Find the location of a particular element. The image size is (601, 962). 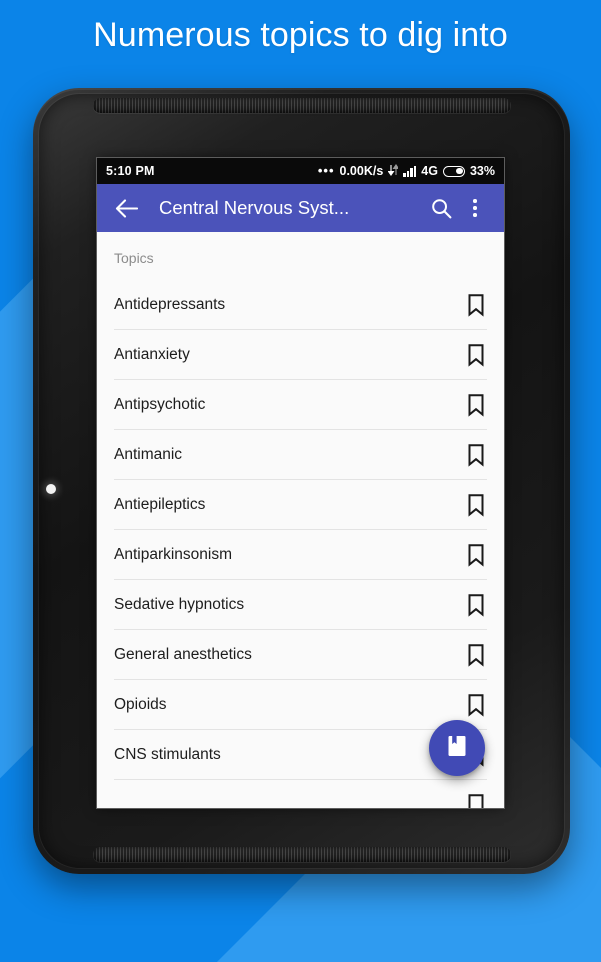

topic-list-item: Antipsychotic is located at coordinates (300, 405).